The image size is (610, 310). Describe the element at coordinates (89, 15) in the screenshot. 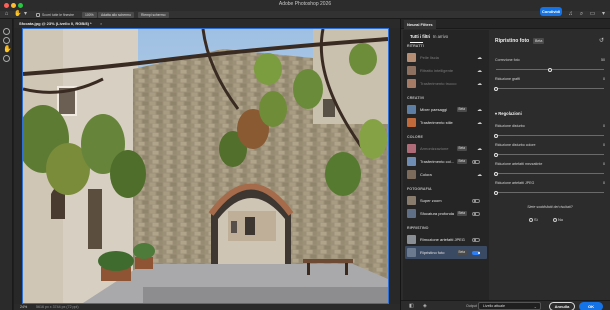

I see `zoom-100-button: 100%` at that location.